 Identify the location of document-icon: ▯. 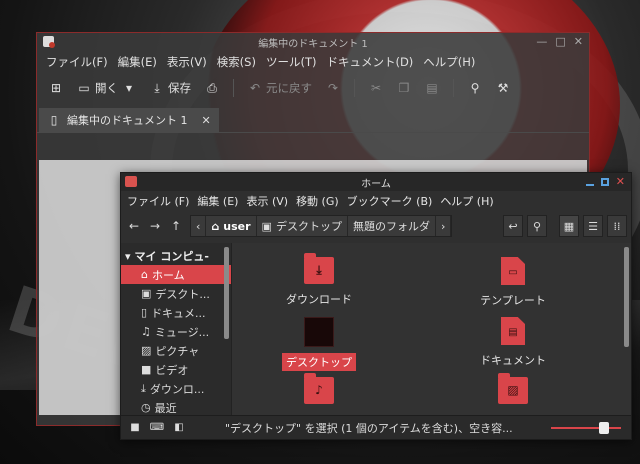
(144, 312).